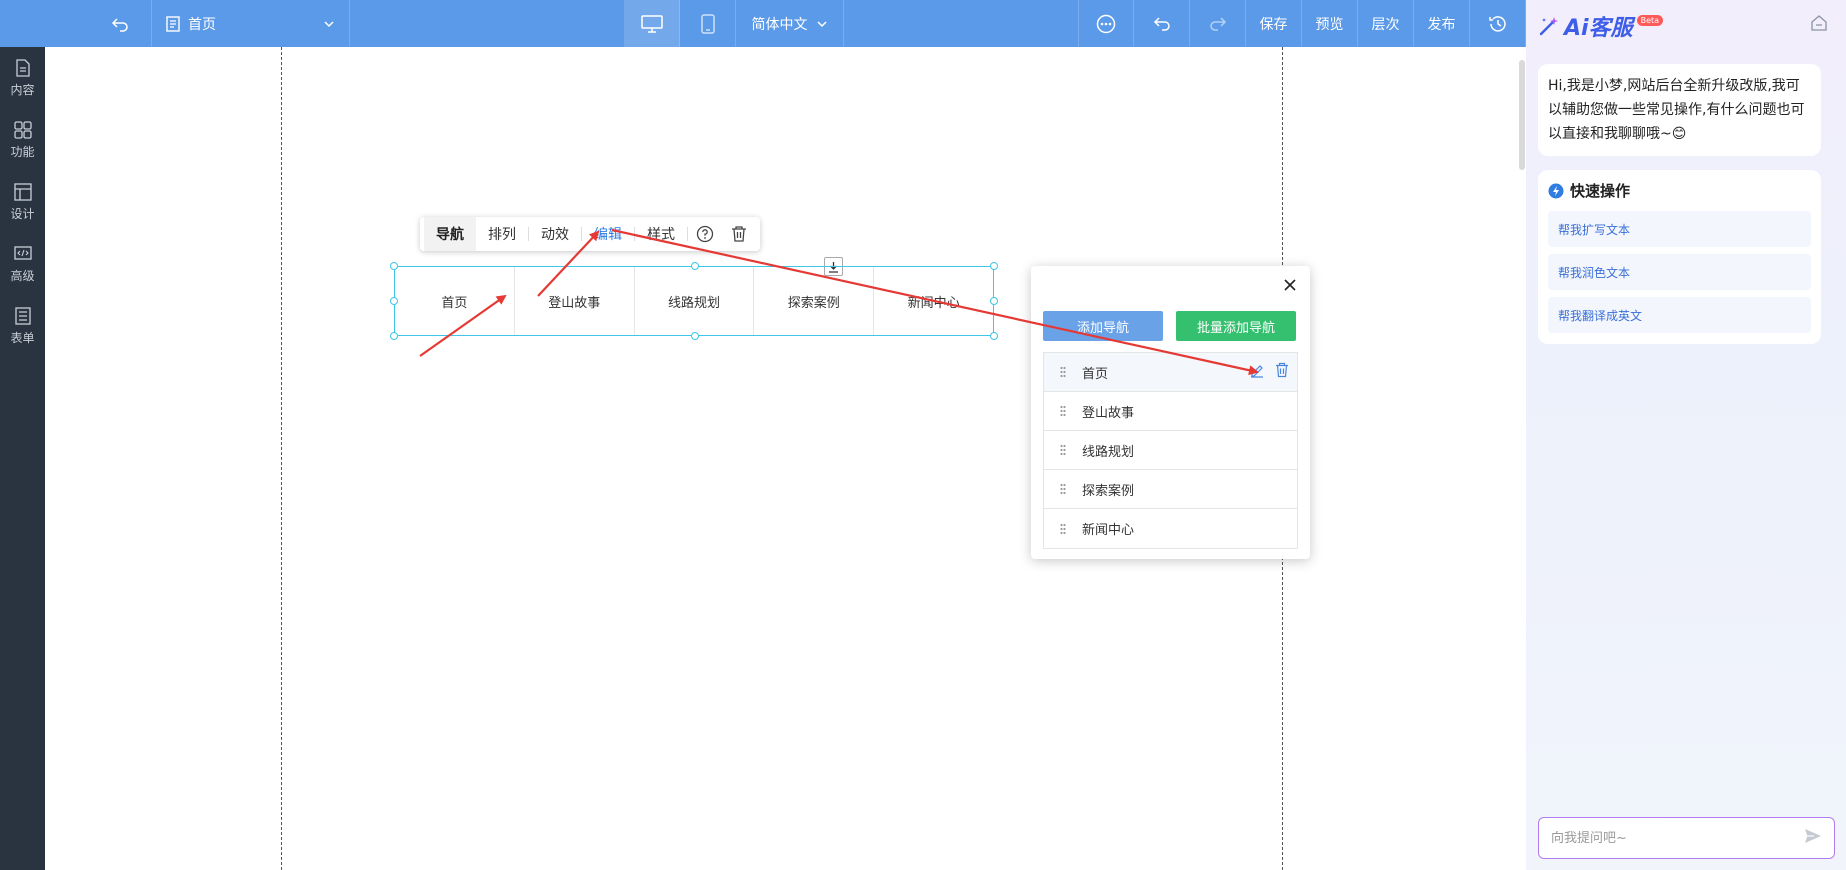  I want to click on history-button, so click(1498, 23).